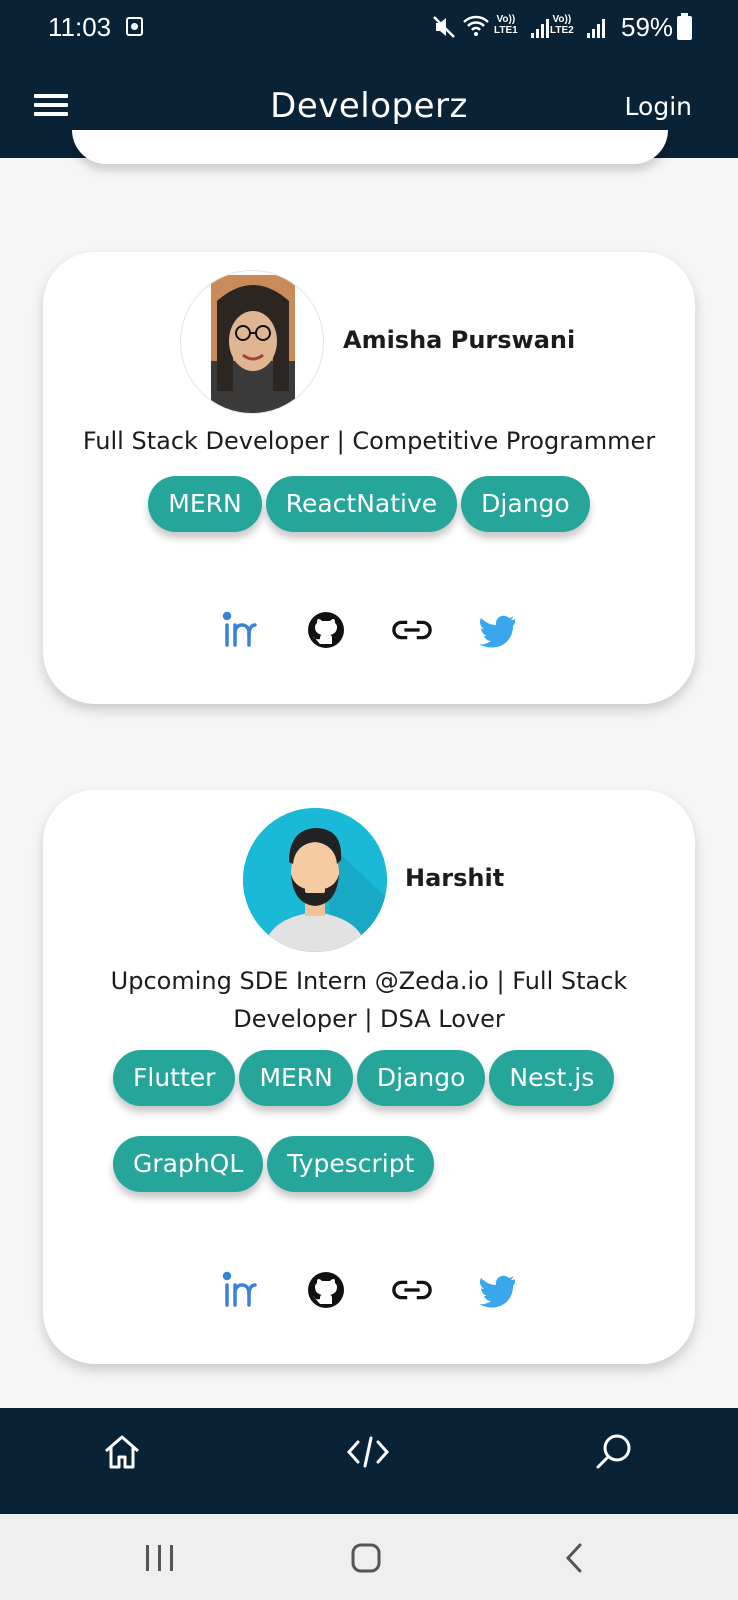 This screenshot has width=738, height=1600. I want to click on battery-icon, so click(684, 26).